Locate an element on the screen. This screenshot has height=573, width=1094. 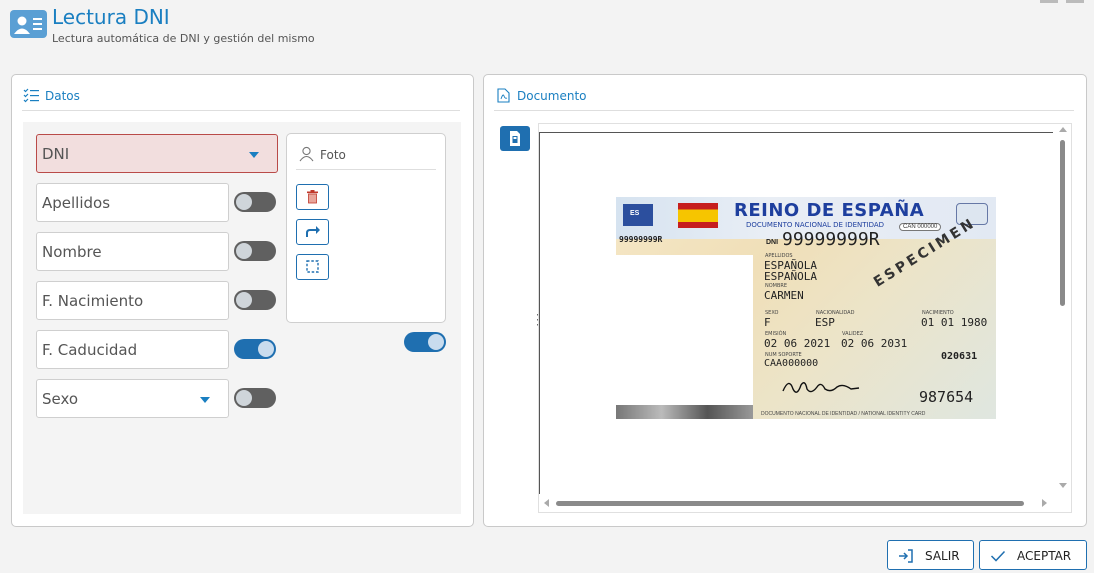
foto-label: Foto is located at coordinates (333, 155).